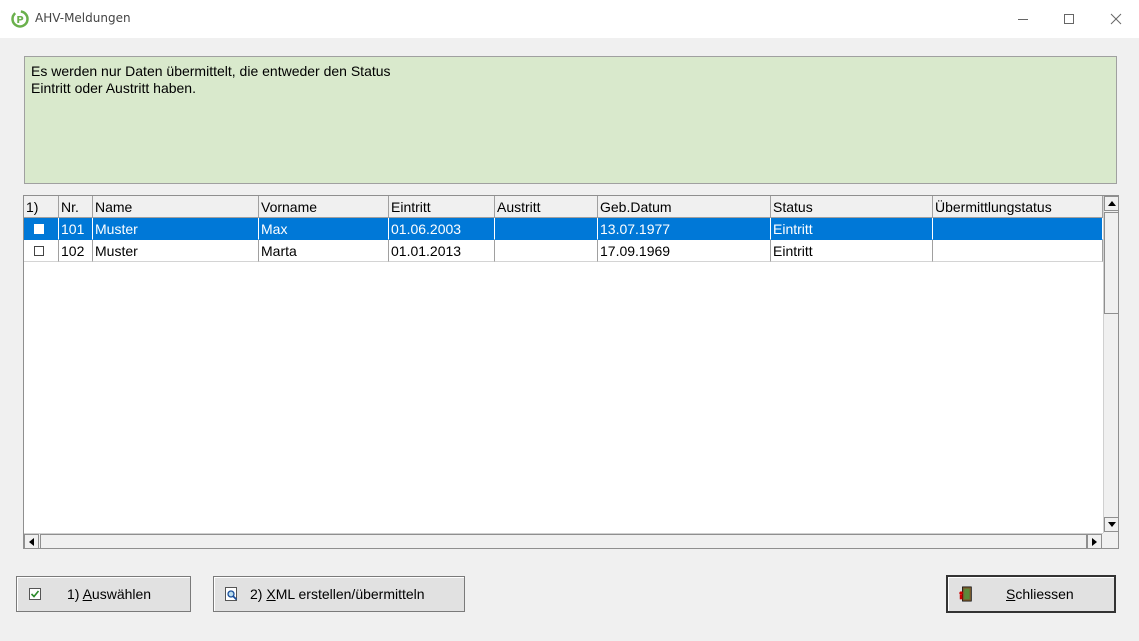 Image resolution: width=1139 pixels, height=641 pixels. I want to click on svg-text: P, so click(19, 20).